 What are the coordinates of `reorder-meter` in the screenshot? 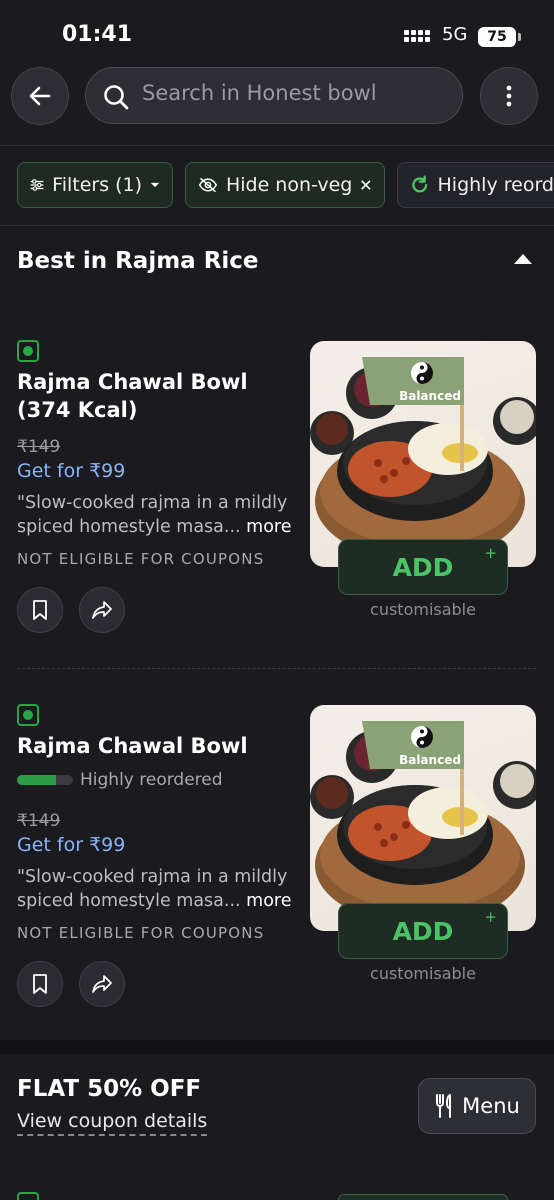 It's located at (45, 780).